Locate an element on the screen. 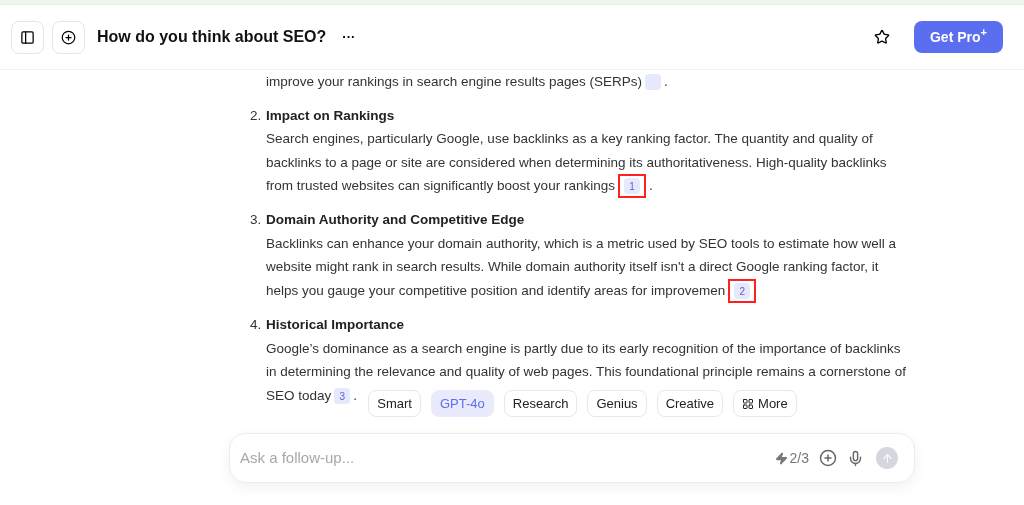 Image resolution: width=1024 pixels, height=505 pixels. composer-box: Ask a follow-up... 2/3 is located at coordinates (572, 458).